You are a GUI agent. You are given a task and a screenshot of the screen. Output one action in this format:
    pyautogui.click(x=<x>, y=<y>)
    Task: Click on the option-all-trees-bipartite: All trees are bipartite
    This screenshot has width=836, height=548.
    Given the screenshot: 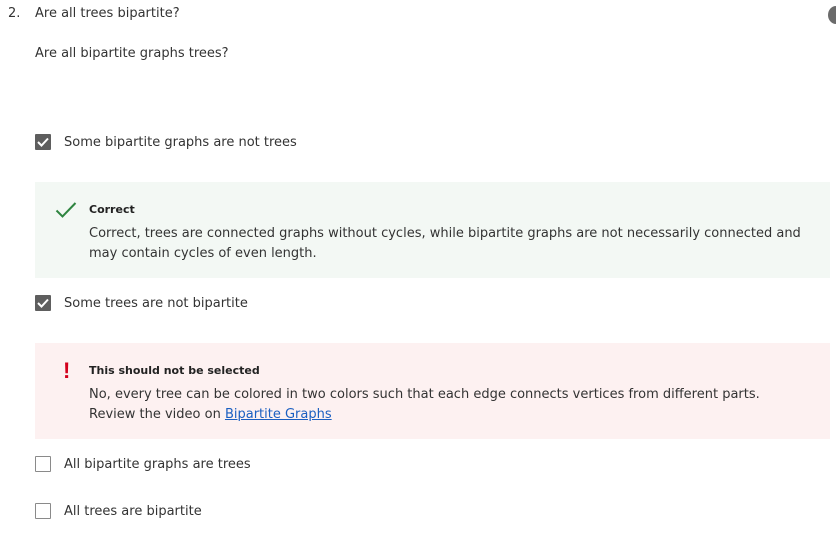 What is the action you would take?
    pyautogui.click(x=118, y=511)
    